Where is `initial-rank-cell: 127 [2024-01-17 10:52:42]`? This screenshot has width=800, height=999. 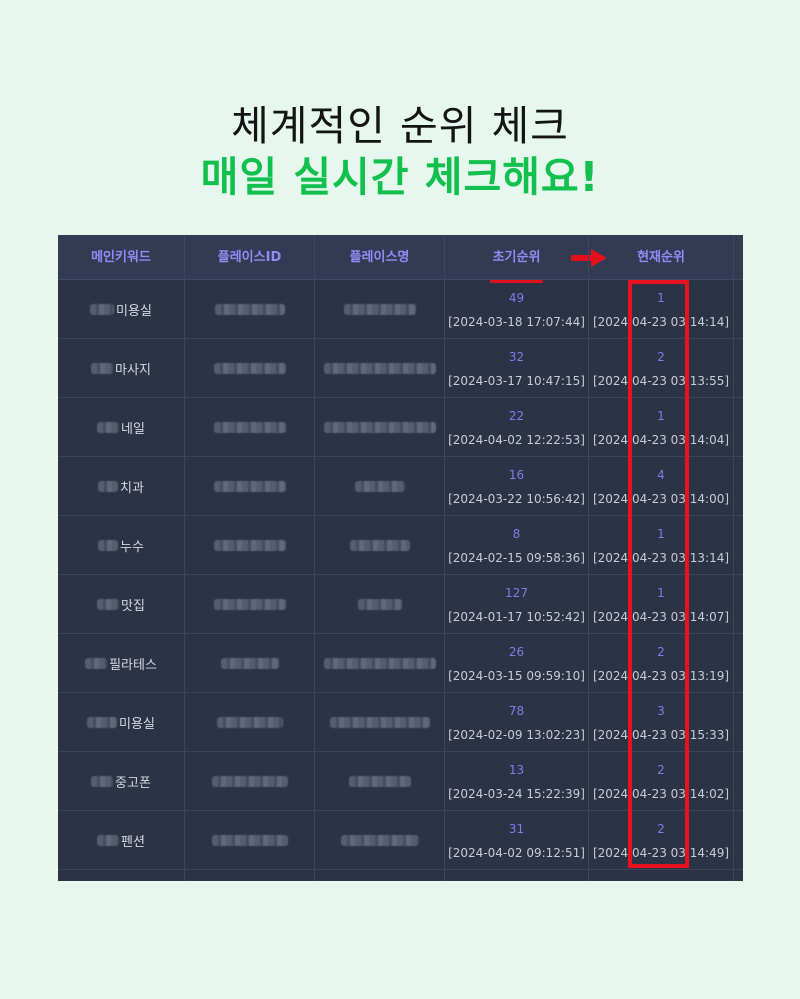
initial-rank-cell: 127 [2024-01-17 10:52:42] is located at coordinates (516, 604).